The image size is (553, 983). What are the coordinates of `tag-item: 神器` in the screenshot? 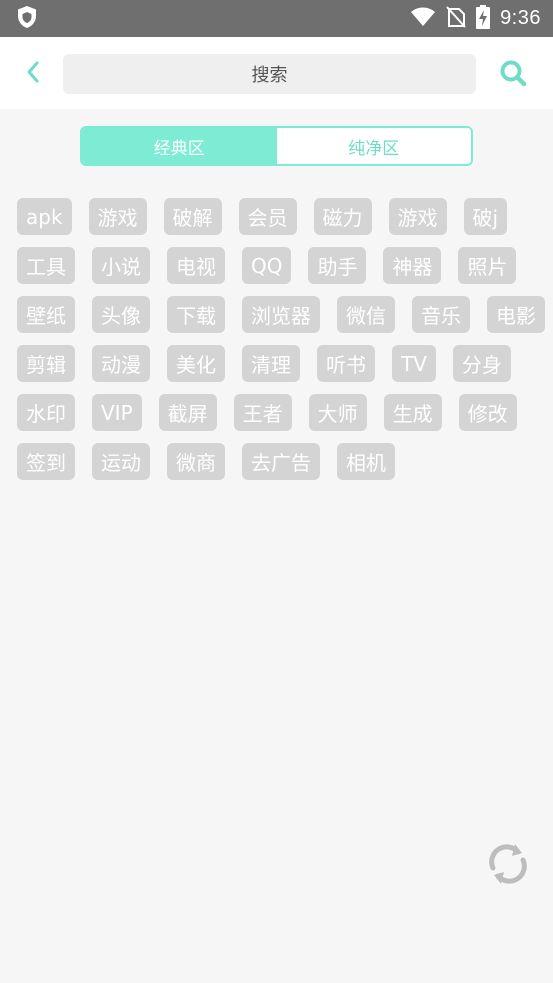 It's located at (412, 265).